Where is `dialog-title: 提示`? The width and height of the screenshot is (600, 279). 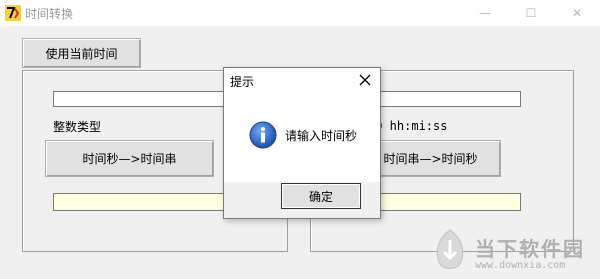 dialog-title: 提示 is located at coordinates (242, 82).